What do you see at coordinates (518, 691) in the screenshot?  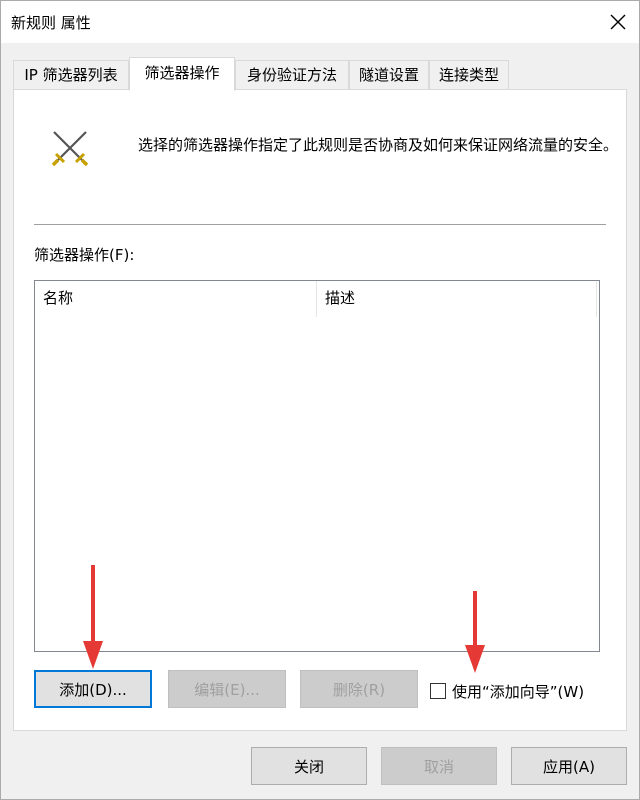 I see `use-wizard-label: 使用“添加向导”(W)` at bounding box center [518, 691].